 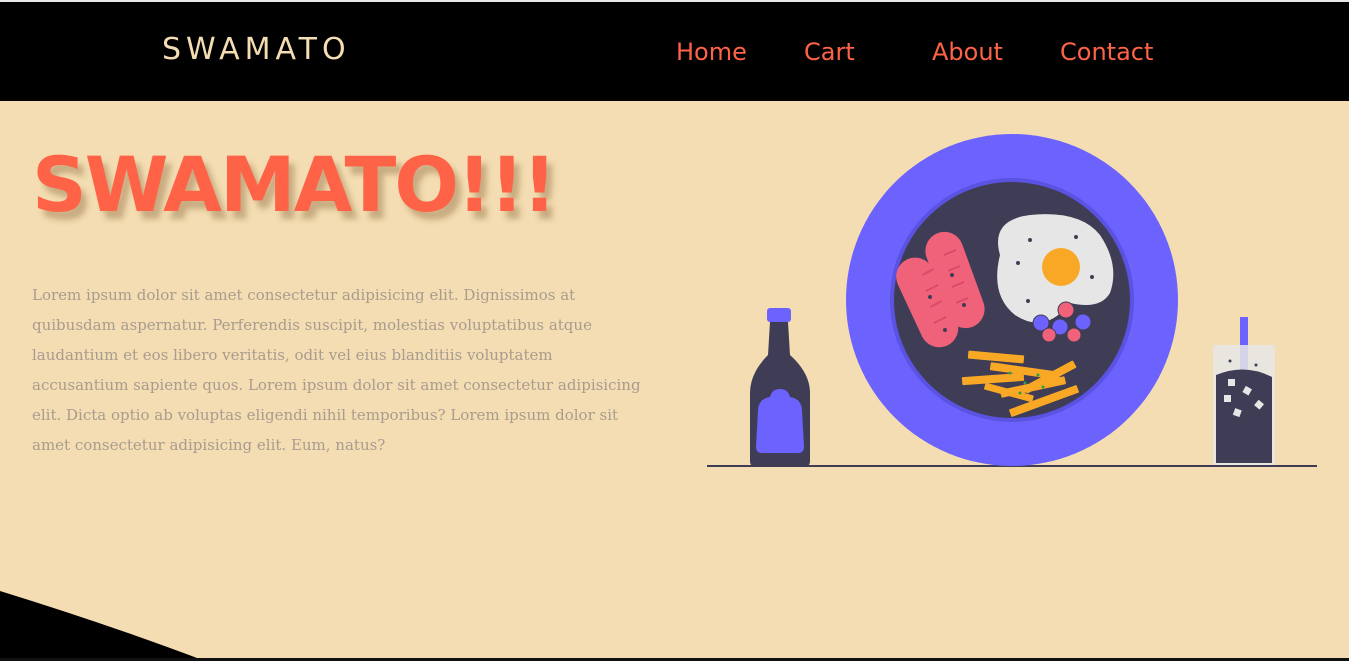 What do you see at coordinates (256, 49) in the screenshot?
I see `logo: SWAMATO` at bounding box center [256, 49].